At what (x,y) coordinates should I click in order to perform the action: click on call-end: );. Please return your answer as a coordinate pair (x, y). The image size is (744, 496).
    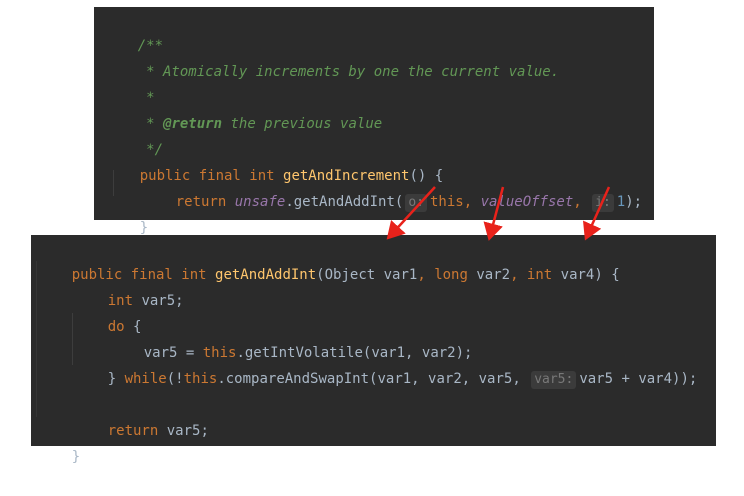
    Looking at the image, I should click on (634, 202).